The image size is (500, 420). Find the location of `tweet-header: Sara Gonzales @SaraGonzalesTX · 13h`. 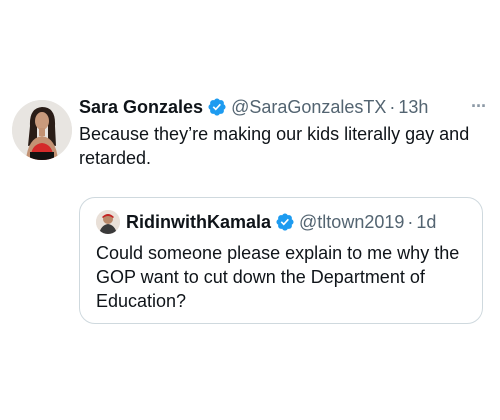

tweet-header: Sara Gonzales @SaraGonzalesTX · 13h is located at coordinates (281, 107).